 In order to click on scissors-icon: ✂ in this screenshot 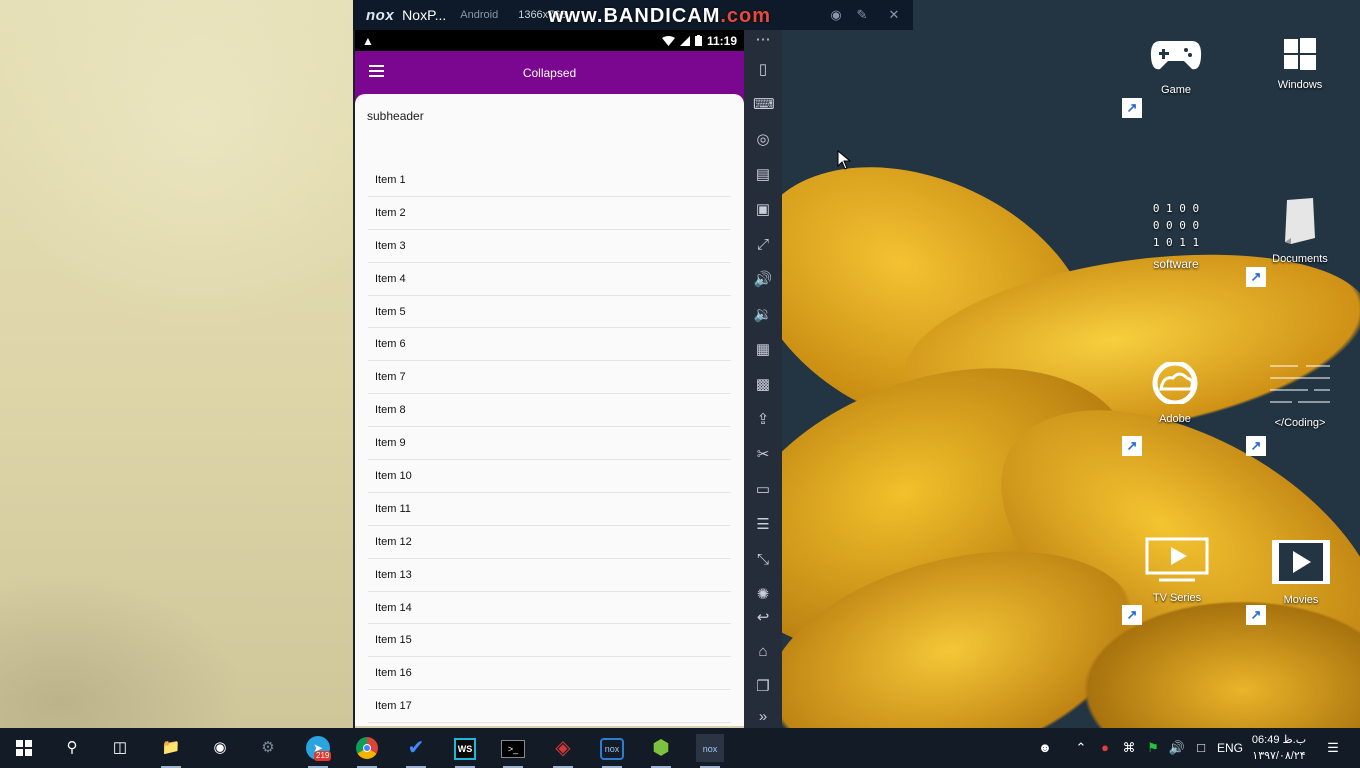, I will do `click(763, 455)`.